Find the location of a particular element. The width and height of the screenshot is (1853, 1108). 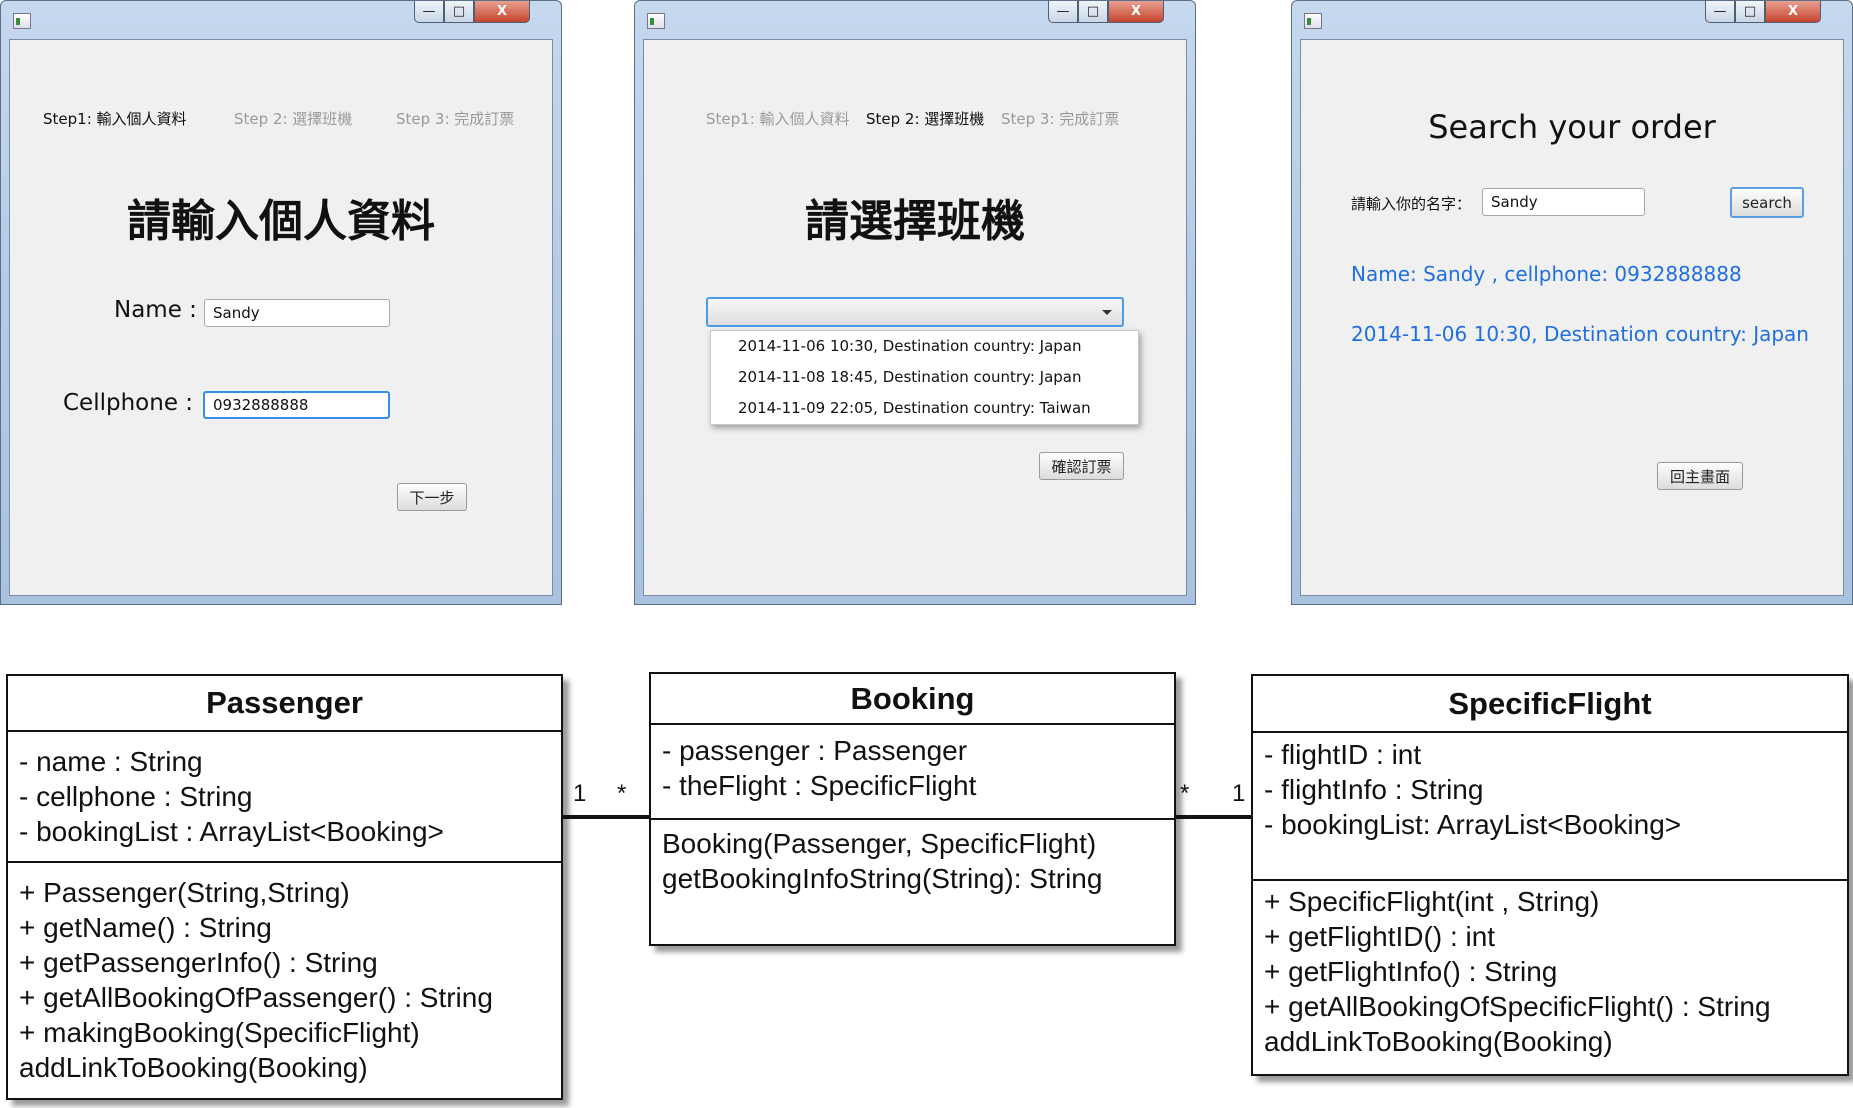

cellphone-label: Cellphone : is located at coordinates (128, 403).